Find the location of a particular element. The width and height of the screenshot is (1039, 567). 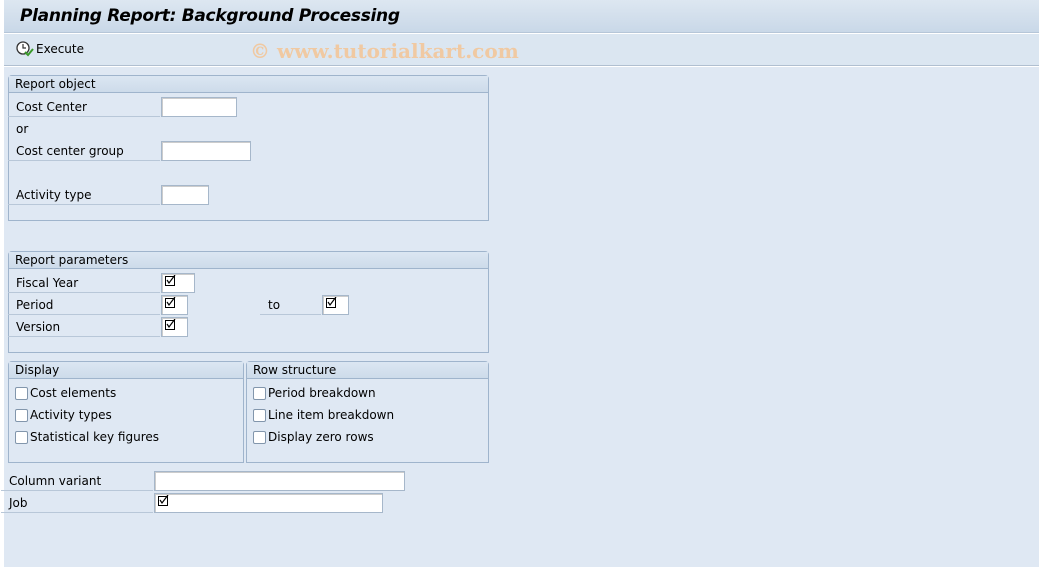

group-title: Display is located at coordinates (126, 370).